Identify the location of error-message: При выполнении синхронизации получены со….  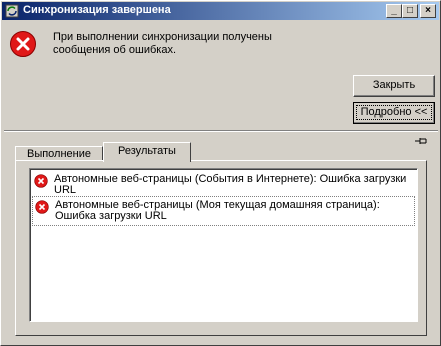
(162, 43).